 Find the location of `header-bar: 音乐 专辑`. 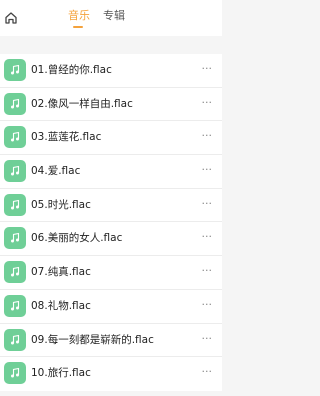

header-bar: 音乐 专辑 is located at coordinates (111, 18).